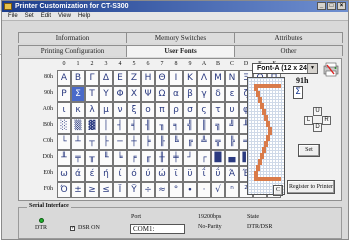  I want to click on char-cell: Τ, so click(92, 94).